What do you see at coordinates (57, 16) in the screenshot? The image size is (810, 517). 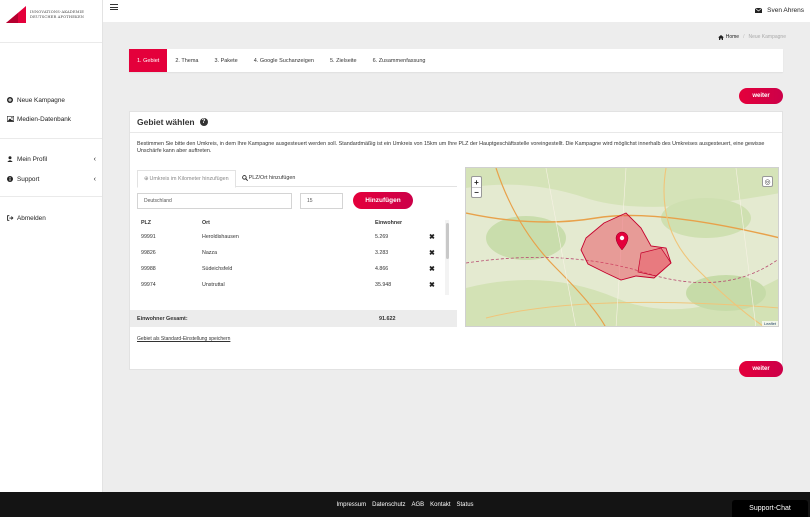 I see `logo-line-2: DEUTSCHER APOTHEKEN` at bounding box center [57, 16].